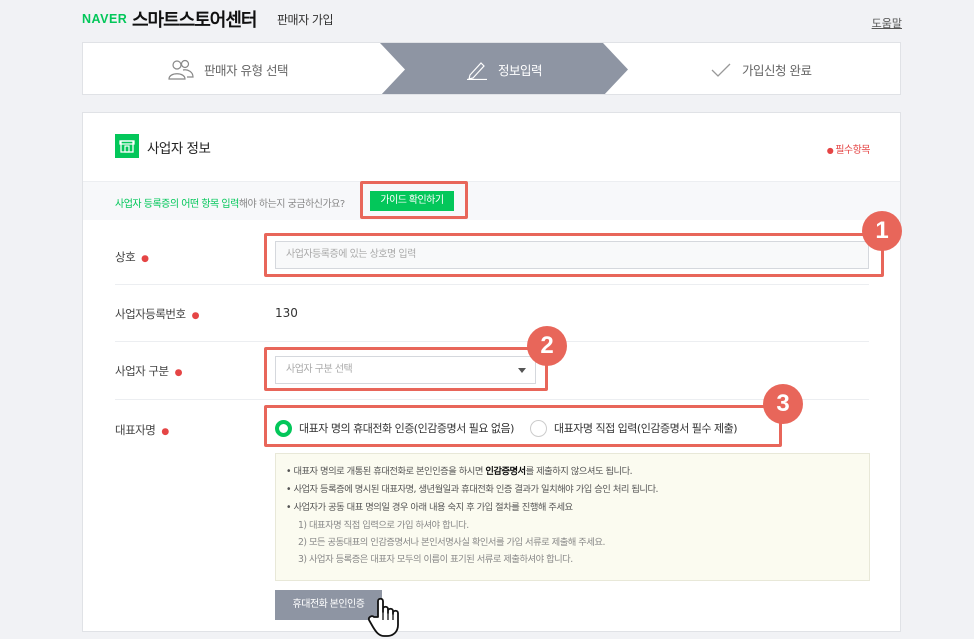 The width and height of the screenshot is (974, 639). What do you see at coordinates (142, 430) in the screenshot?
I see `representative-label: 대표자명 ●` at bounding box center [142, 430].